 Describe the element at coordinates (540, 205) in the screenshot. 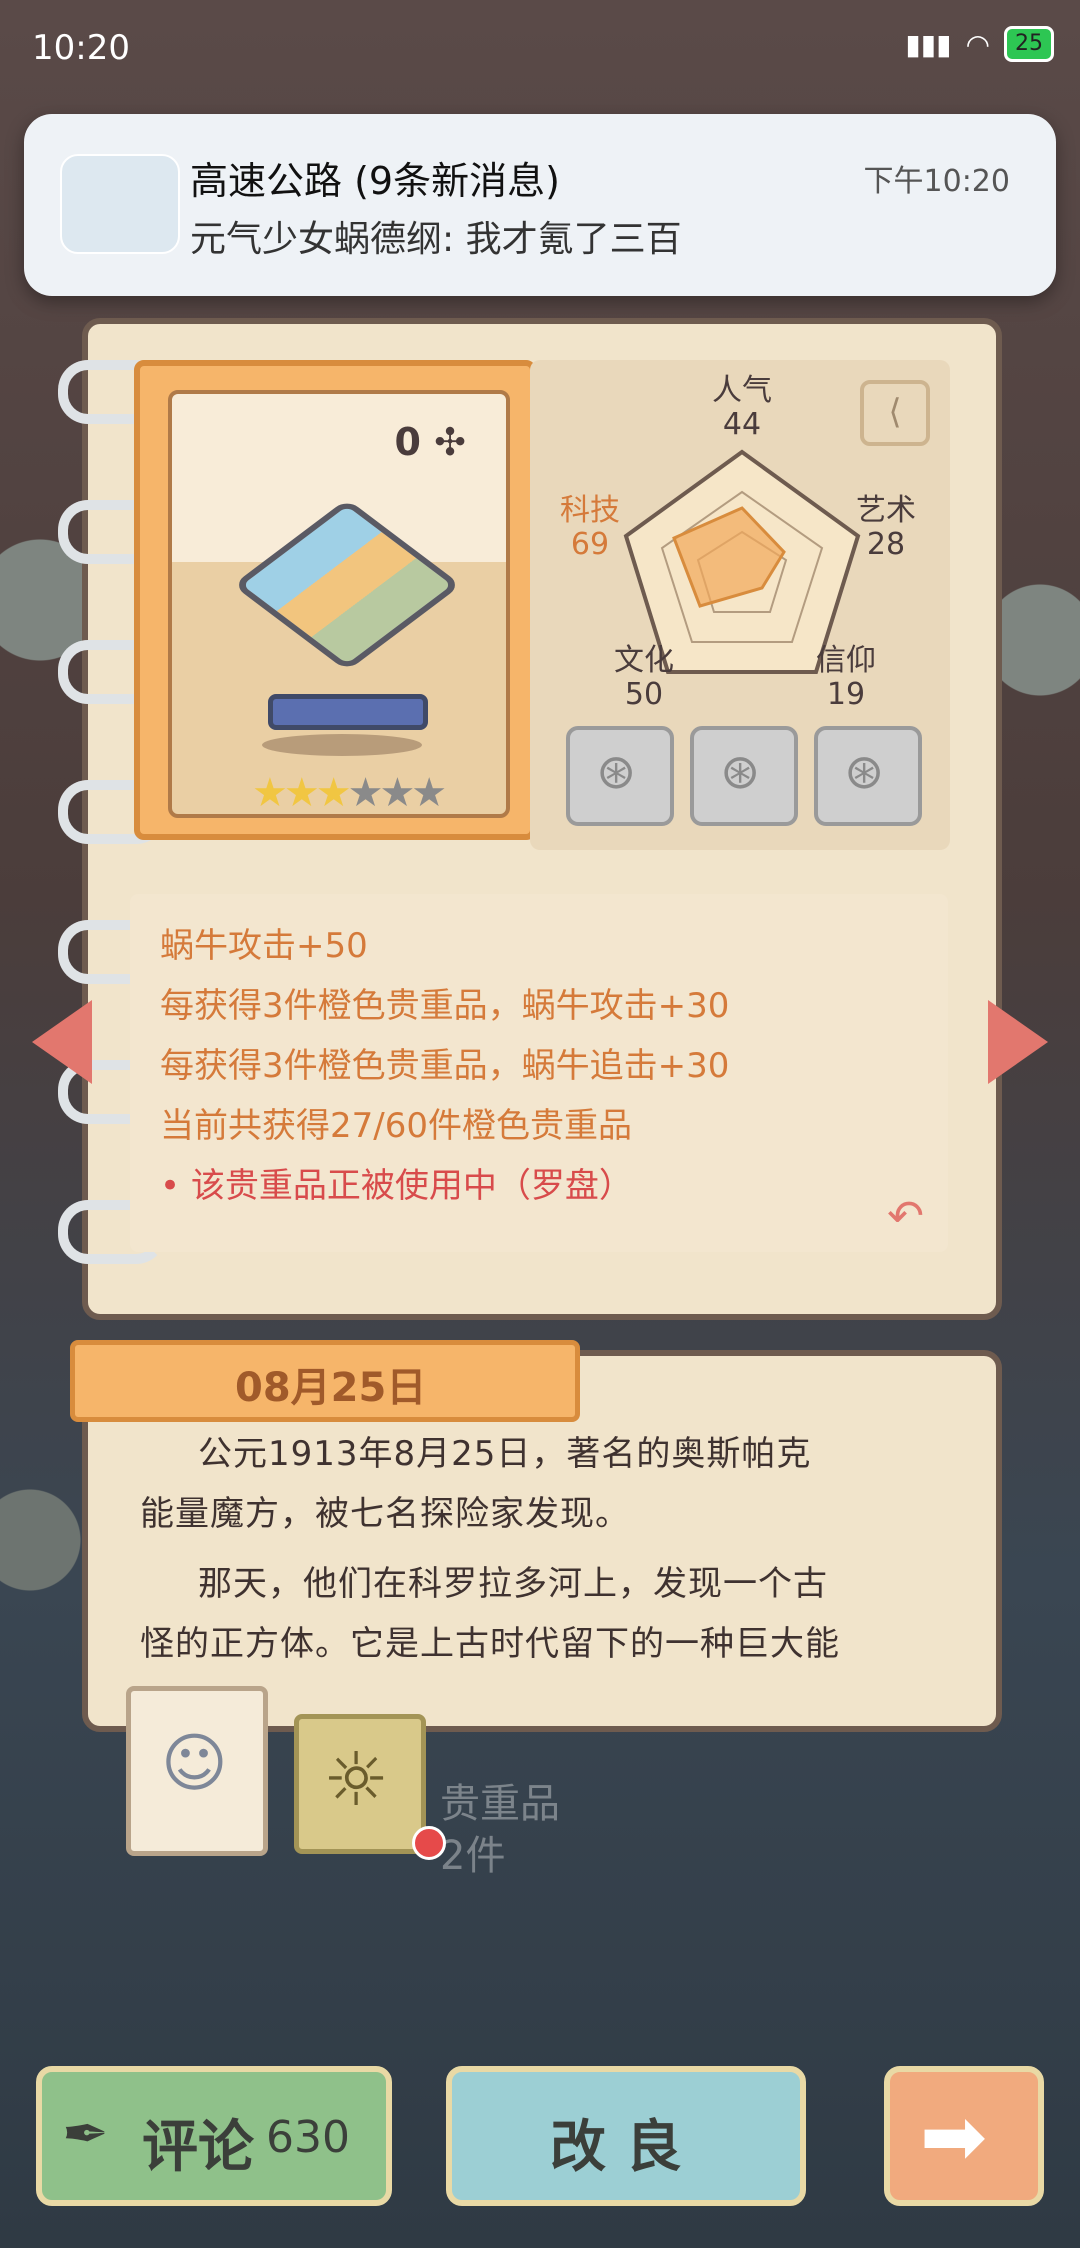

I see `notification-banner: 高速公路 (9条新消息) 元气少女蜗德纲: 我才氪了三百 下午10:20` at that location.